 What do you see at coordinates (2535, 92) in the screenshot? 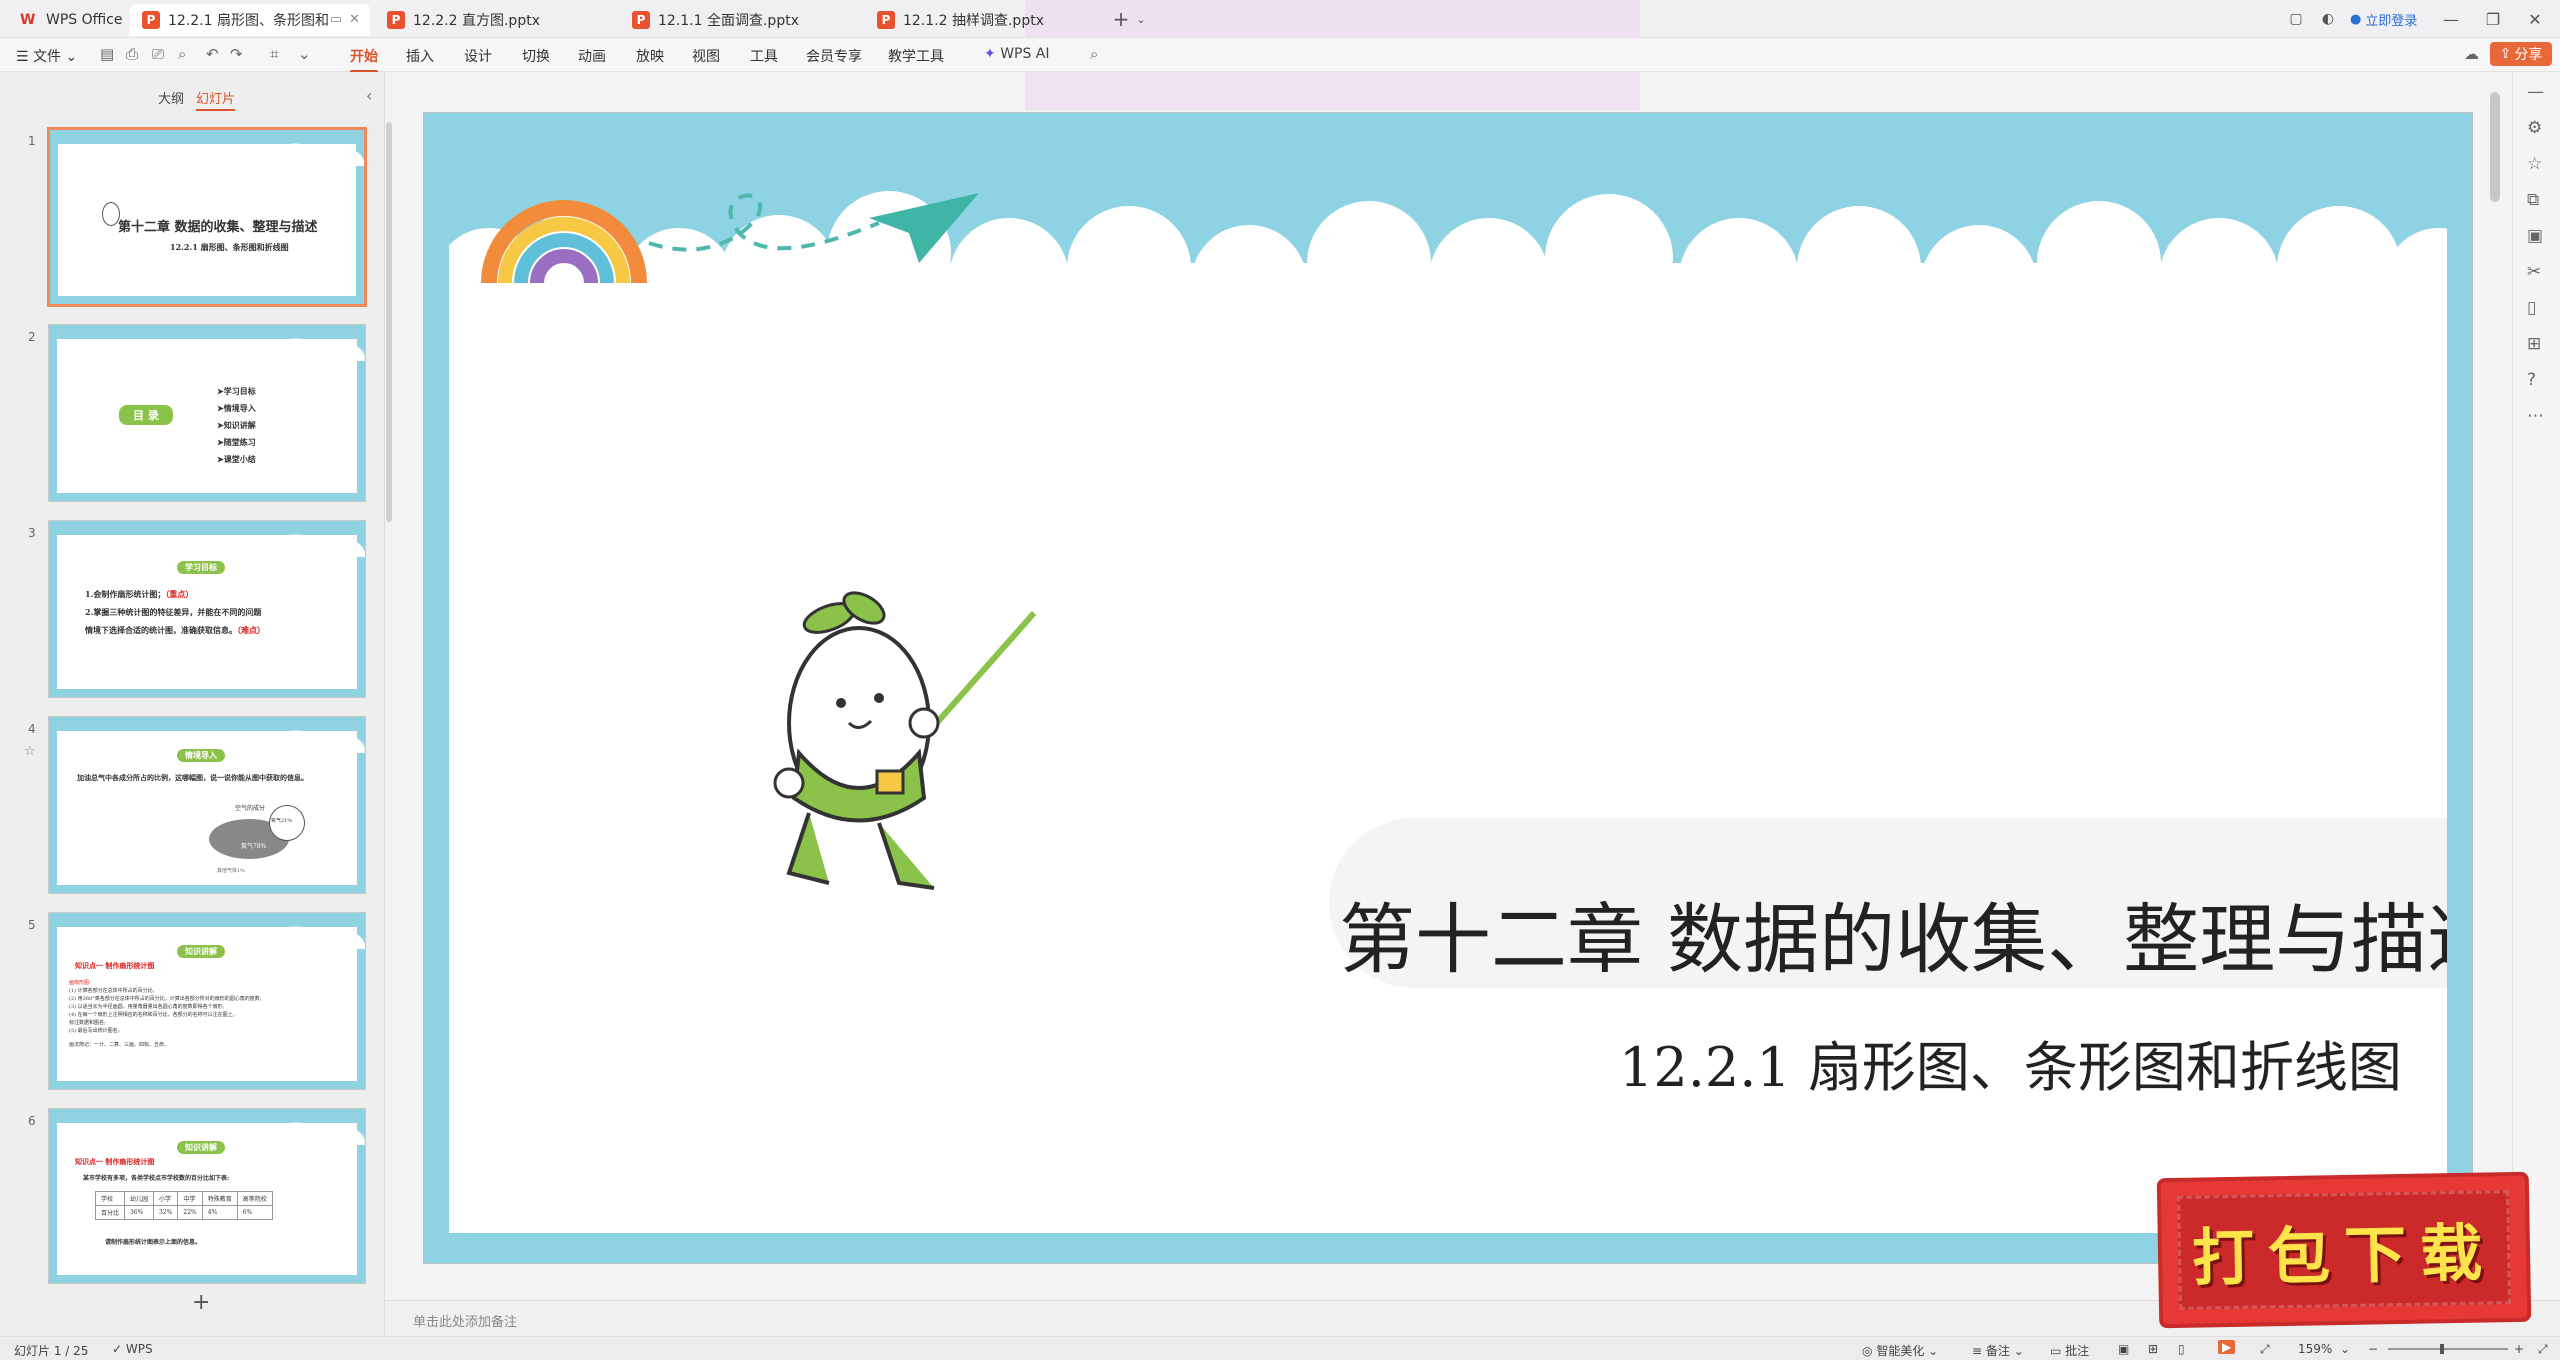
I see `collapse-icon: —` at bounding box center [2535, 92].